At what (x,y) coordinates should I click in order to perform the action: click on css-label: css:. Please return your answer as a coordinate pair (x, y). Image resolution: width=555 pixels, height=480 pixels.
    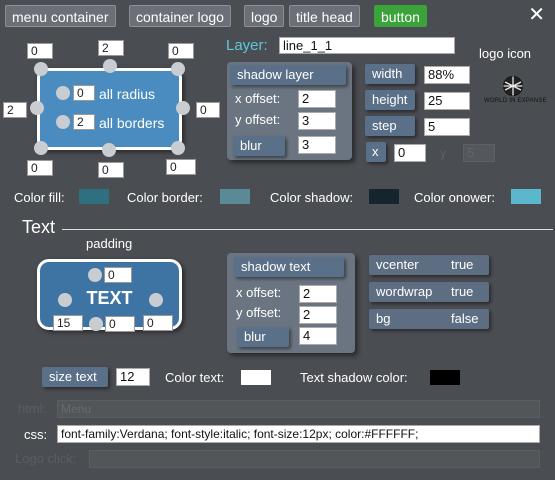
    Looking at the image, I should click on (36, 434).